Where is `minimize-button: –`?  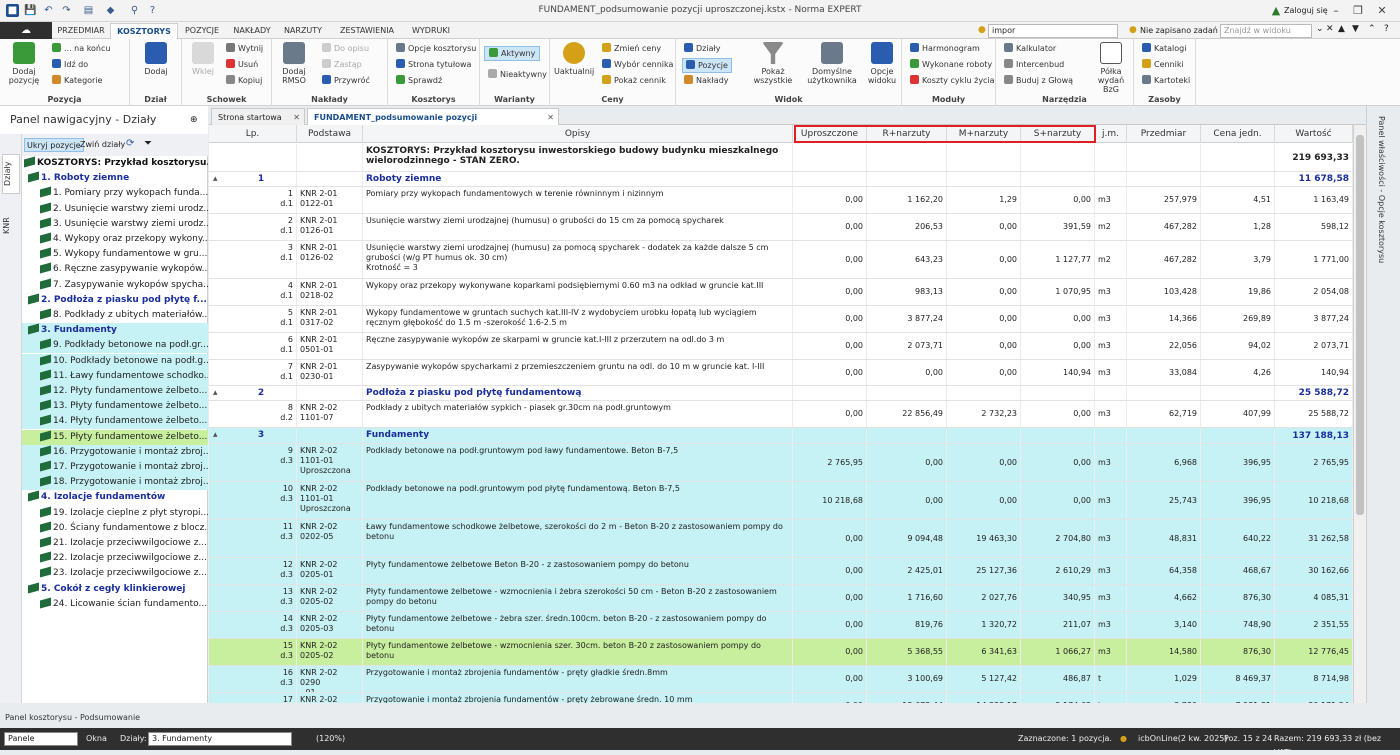 minimize-button: – is located at coordinates (1336, 11).